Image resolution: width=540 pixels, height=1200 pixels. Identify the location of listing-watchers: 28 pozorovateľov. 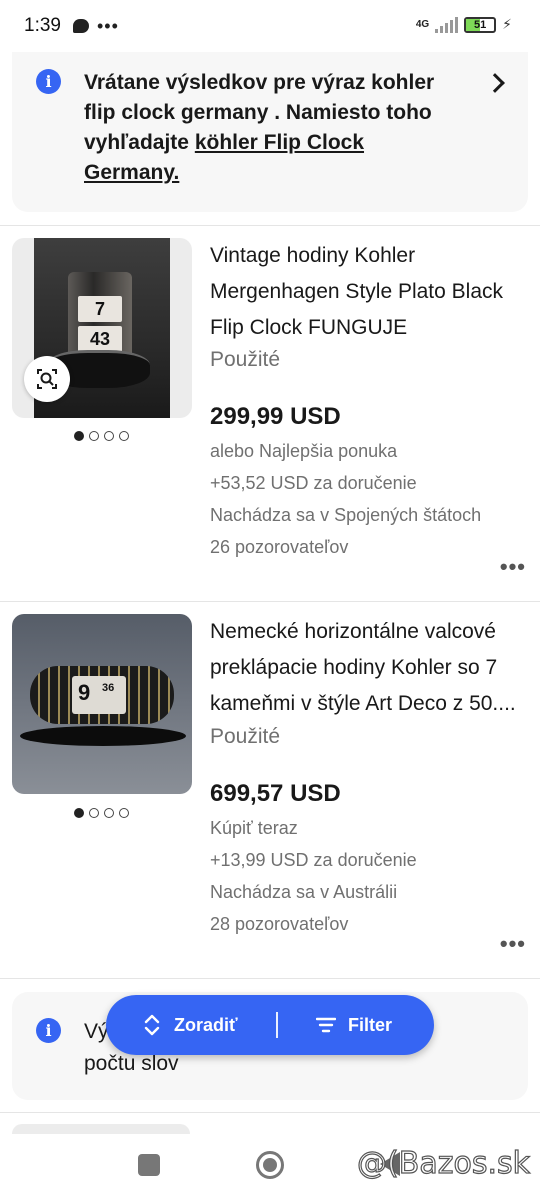
(279, 924).